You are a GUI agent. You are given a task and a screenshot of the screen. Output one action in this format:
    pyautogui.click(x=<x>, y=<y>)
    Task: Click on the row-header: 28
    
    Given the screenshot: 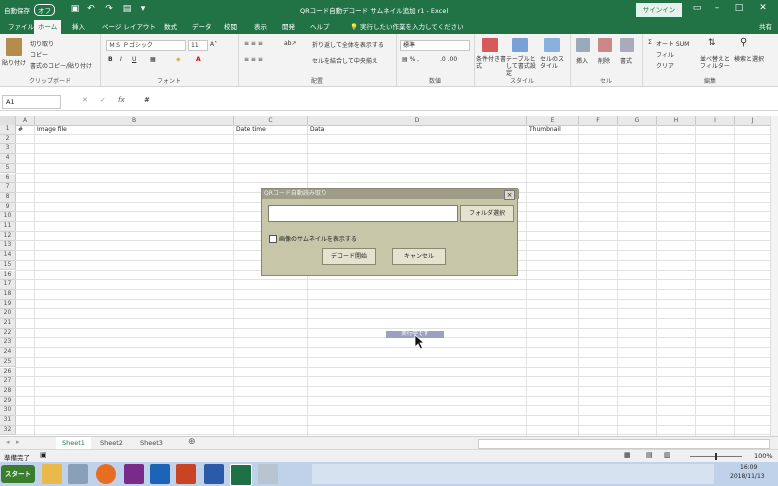 What is the action you would take?
    pyautogui.click(x=8, y=391)
    